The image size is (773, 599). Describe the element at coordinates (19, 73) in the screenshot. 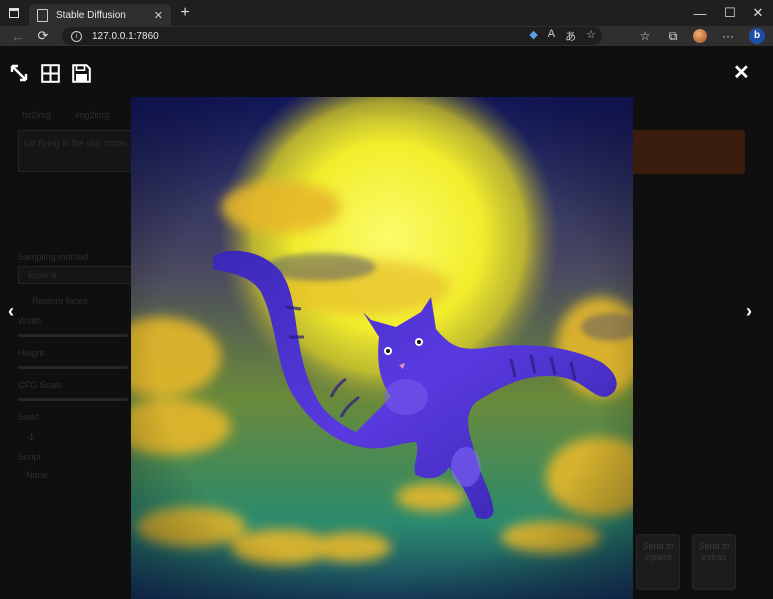

I see `fullscreen-icon` at that location.